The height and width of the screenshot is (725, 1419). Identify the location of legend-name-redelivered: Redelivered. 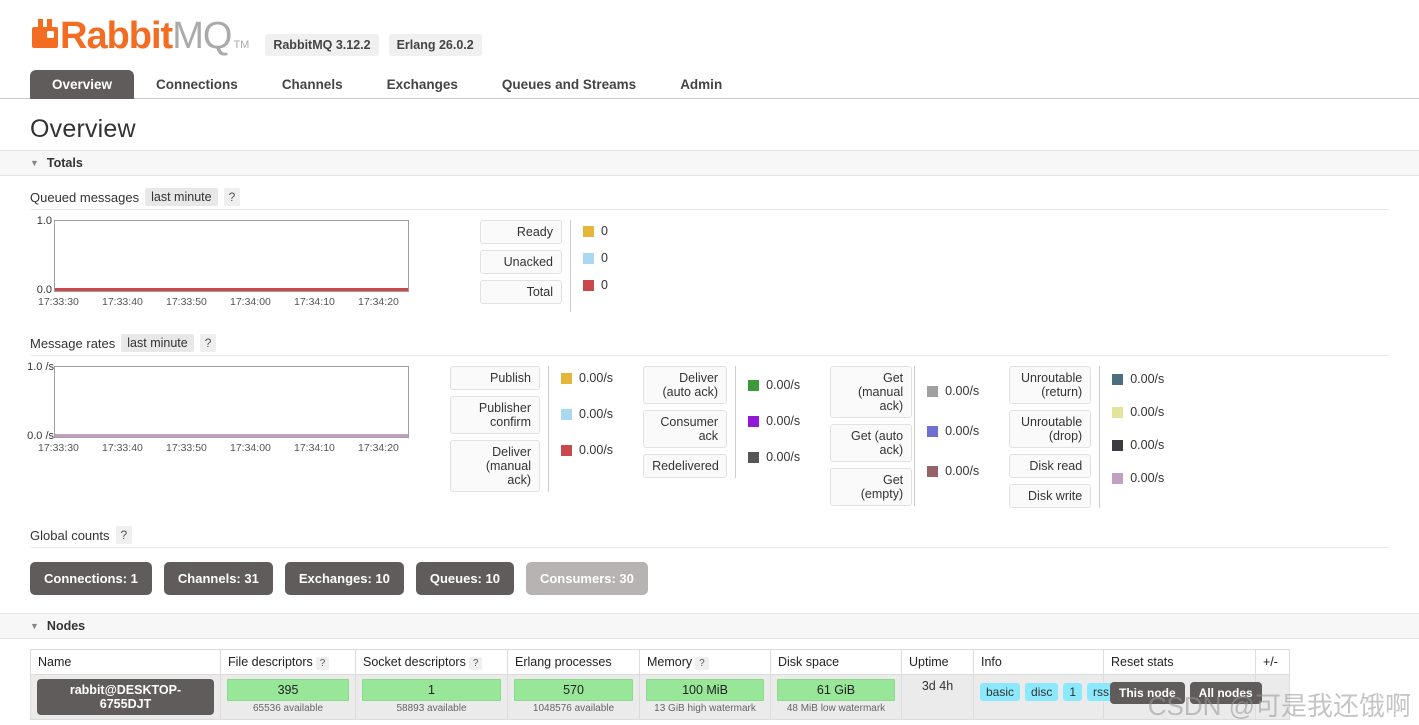
(685, 466).